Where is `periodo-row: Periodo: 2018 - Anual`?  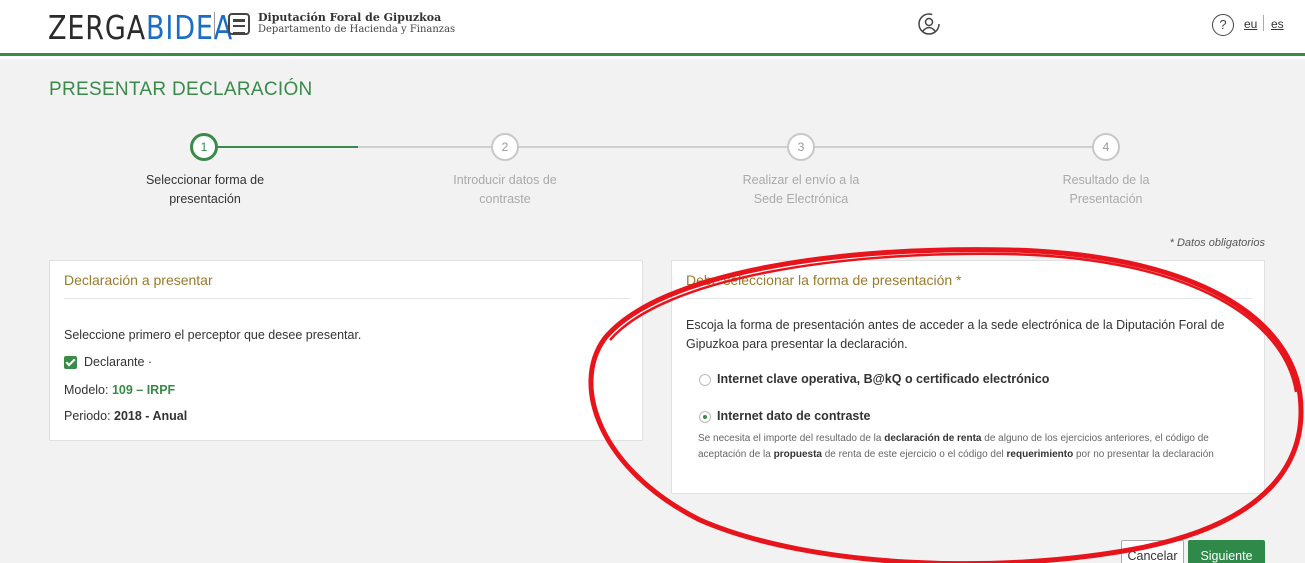
periodo-row: Periodo: 2018 - Anual is located at coordinates (126, 416).